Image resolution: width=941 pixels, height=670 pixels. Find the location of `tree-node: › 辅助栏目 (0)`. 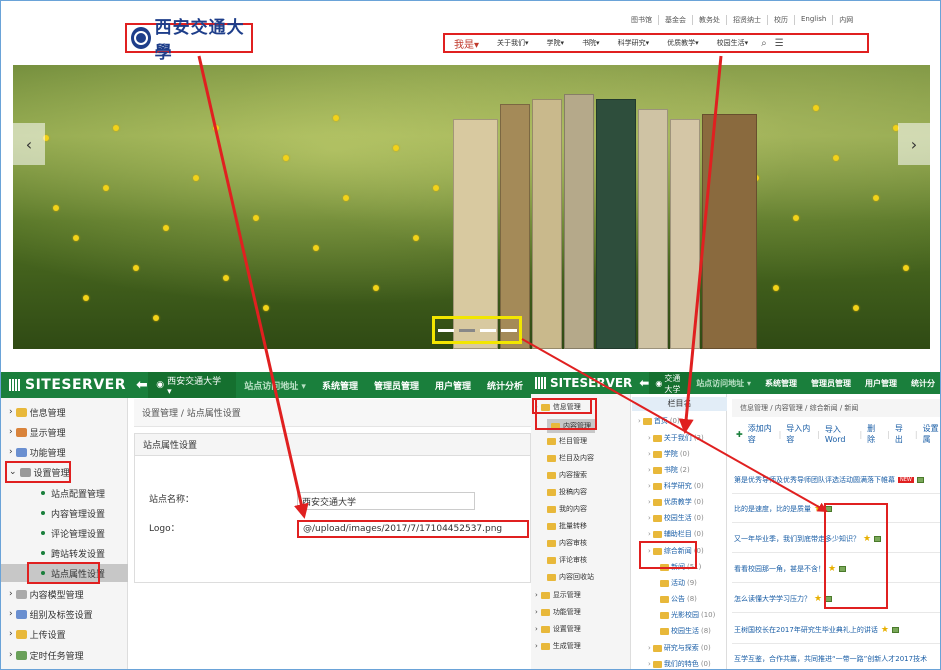

tree-node: › 辅助栏目 (0) is located at coordinates (676, 534).